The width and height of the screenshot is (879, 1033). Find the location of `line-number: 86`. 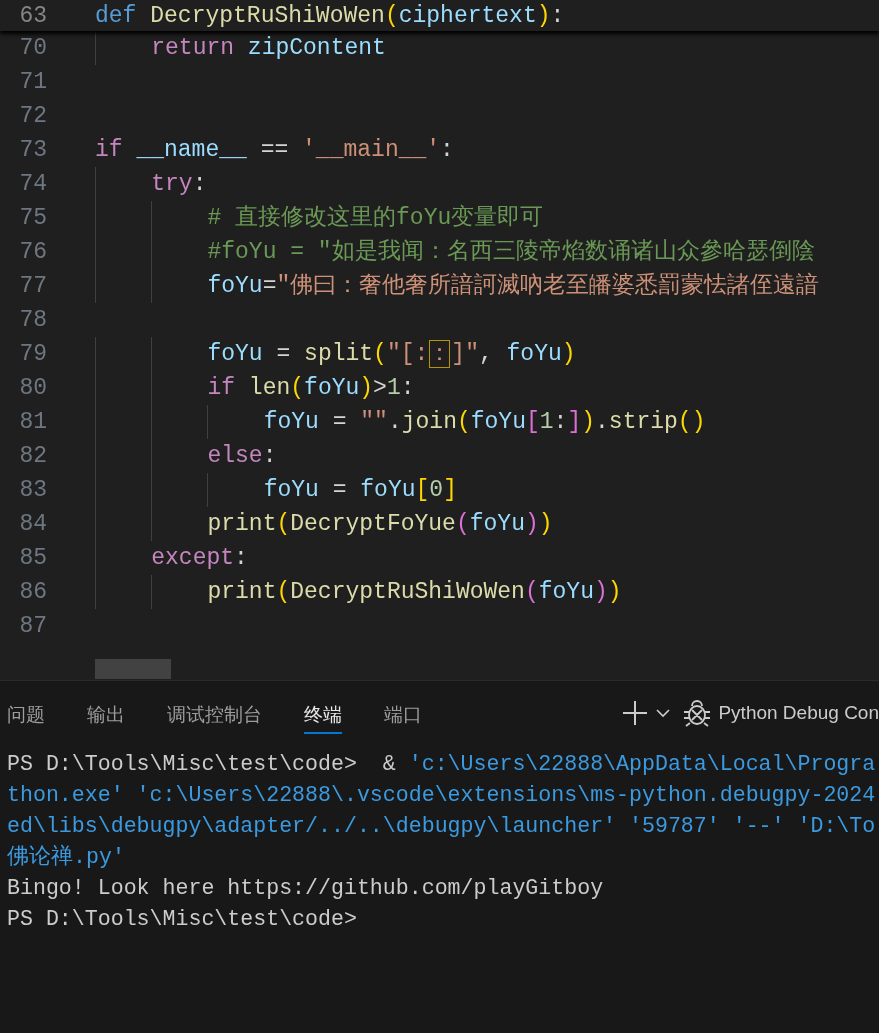

line-number: 86 is located at coordinates (32, 592).